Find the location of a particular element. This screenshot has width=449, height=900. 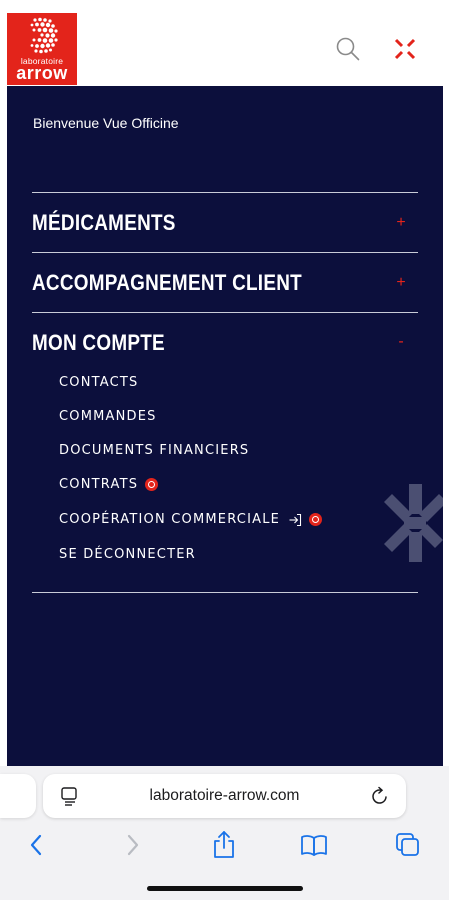

reload-icon is located at coordinates (380, 796).